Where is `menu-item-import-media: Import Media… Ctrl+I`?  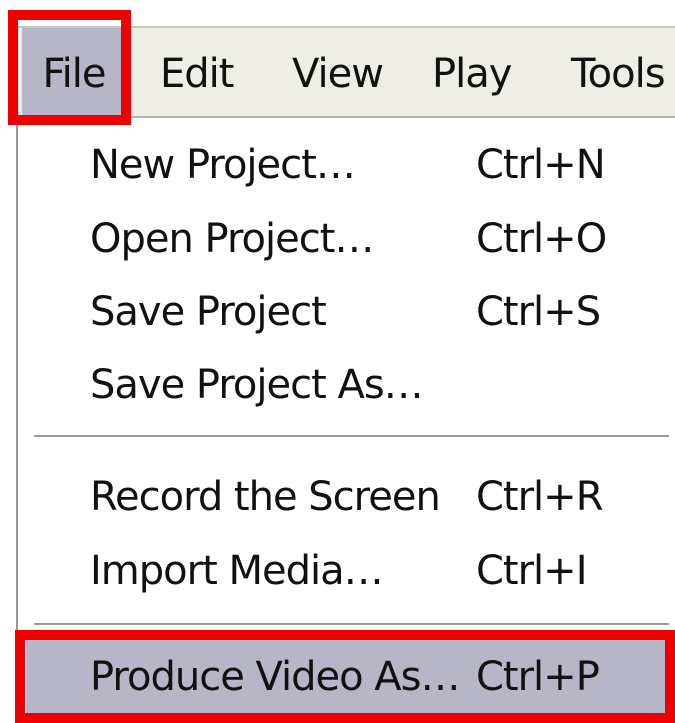
menu-item-import-media: Import Media… Ctrl+I is located at coordinates (346, 571).